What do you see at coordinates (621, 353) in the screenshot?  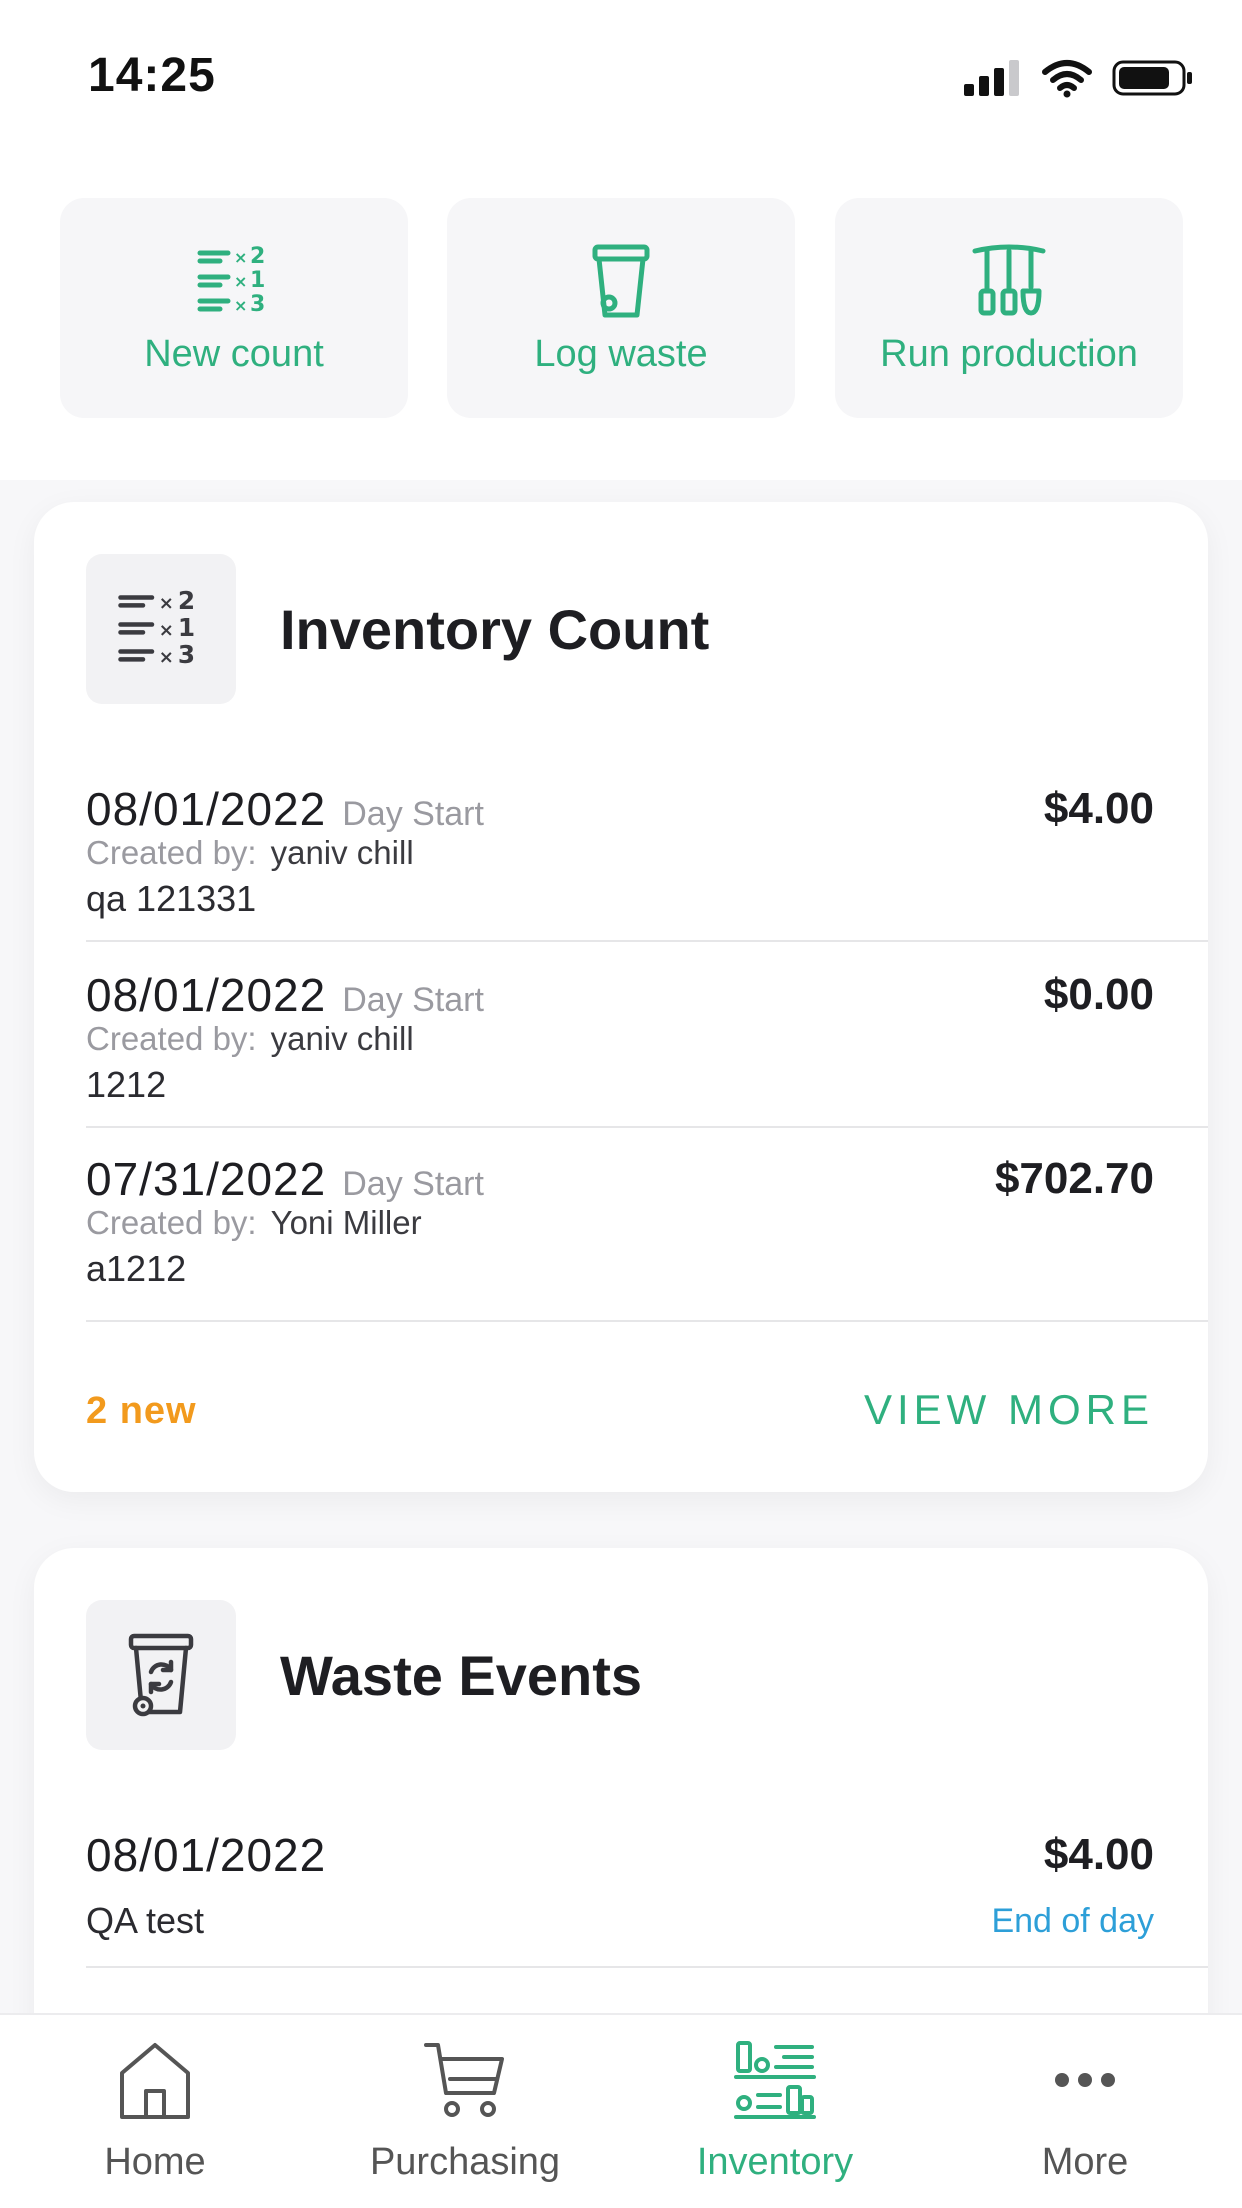 I see `log-waste-label: Log waste` at bounding box center [621, 353].